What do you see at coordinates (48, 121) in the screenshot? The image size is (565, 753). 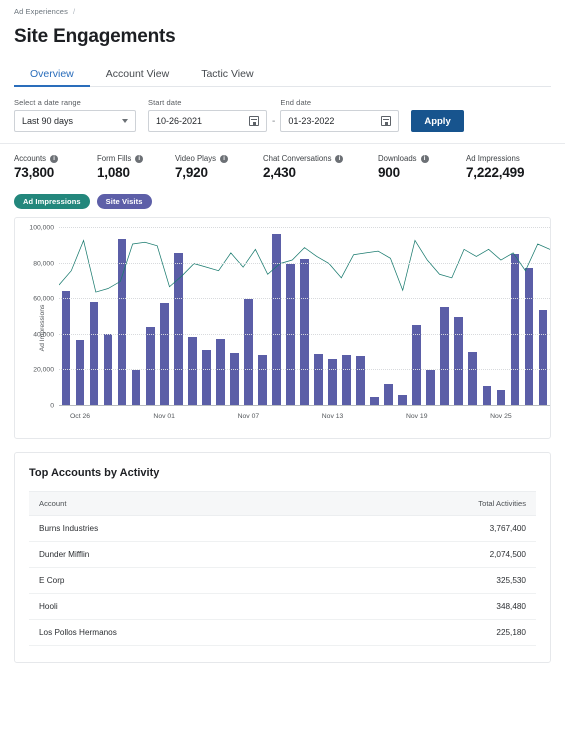 I see `date-range-value: Last 90 days` at bounding box center [48, 121].